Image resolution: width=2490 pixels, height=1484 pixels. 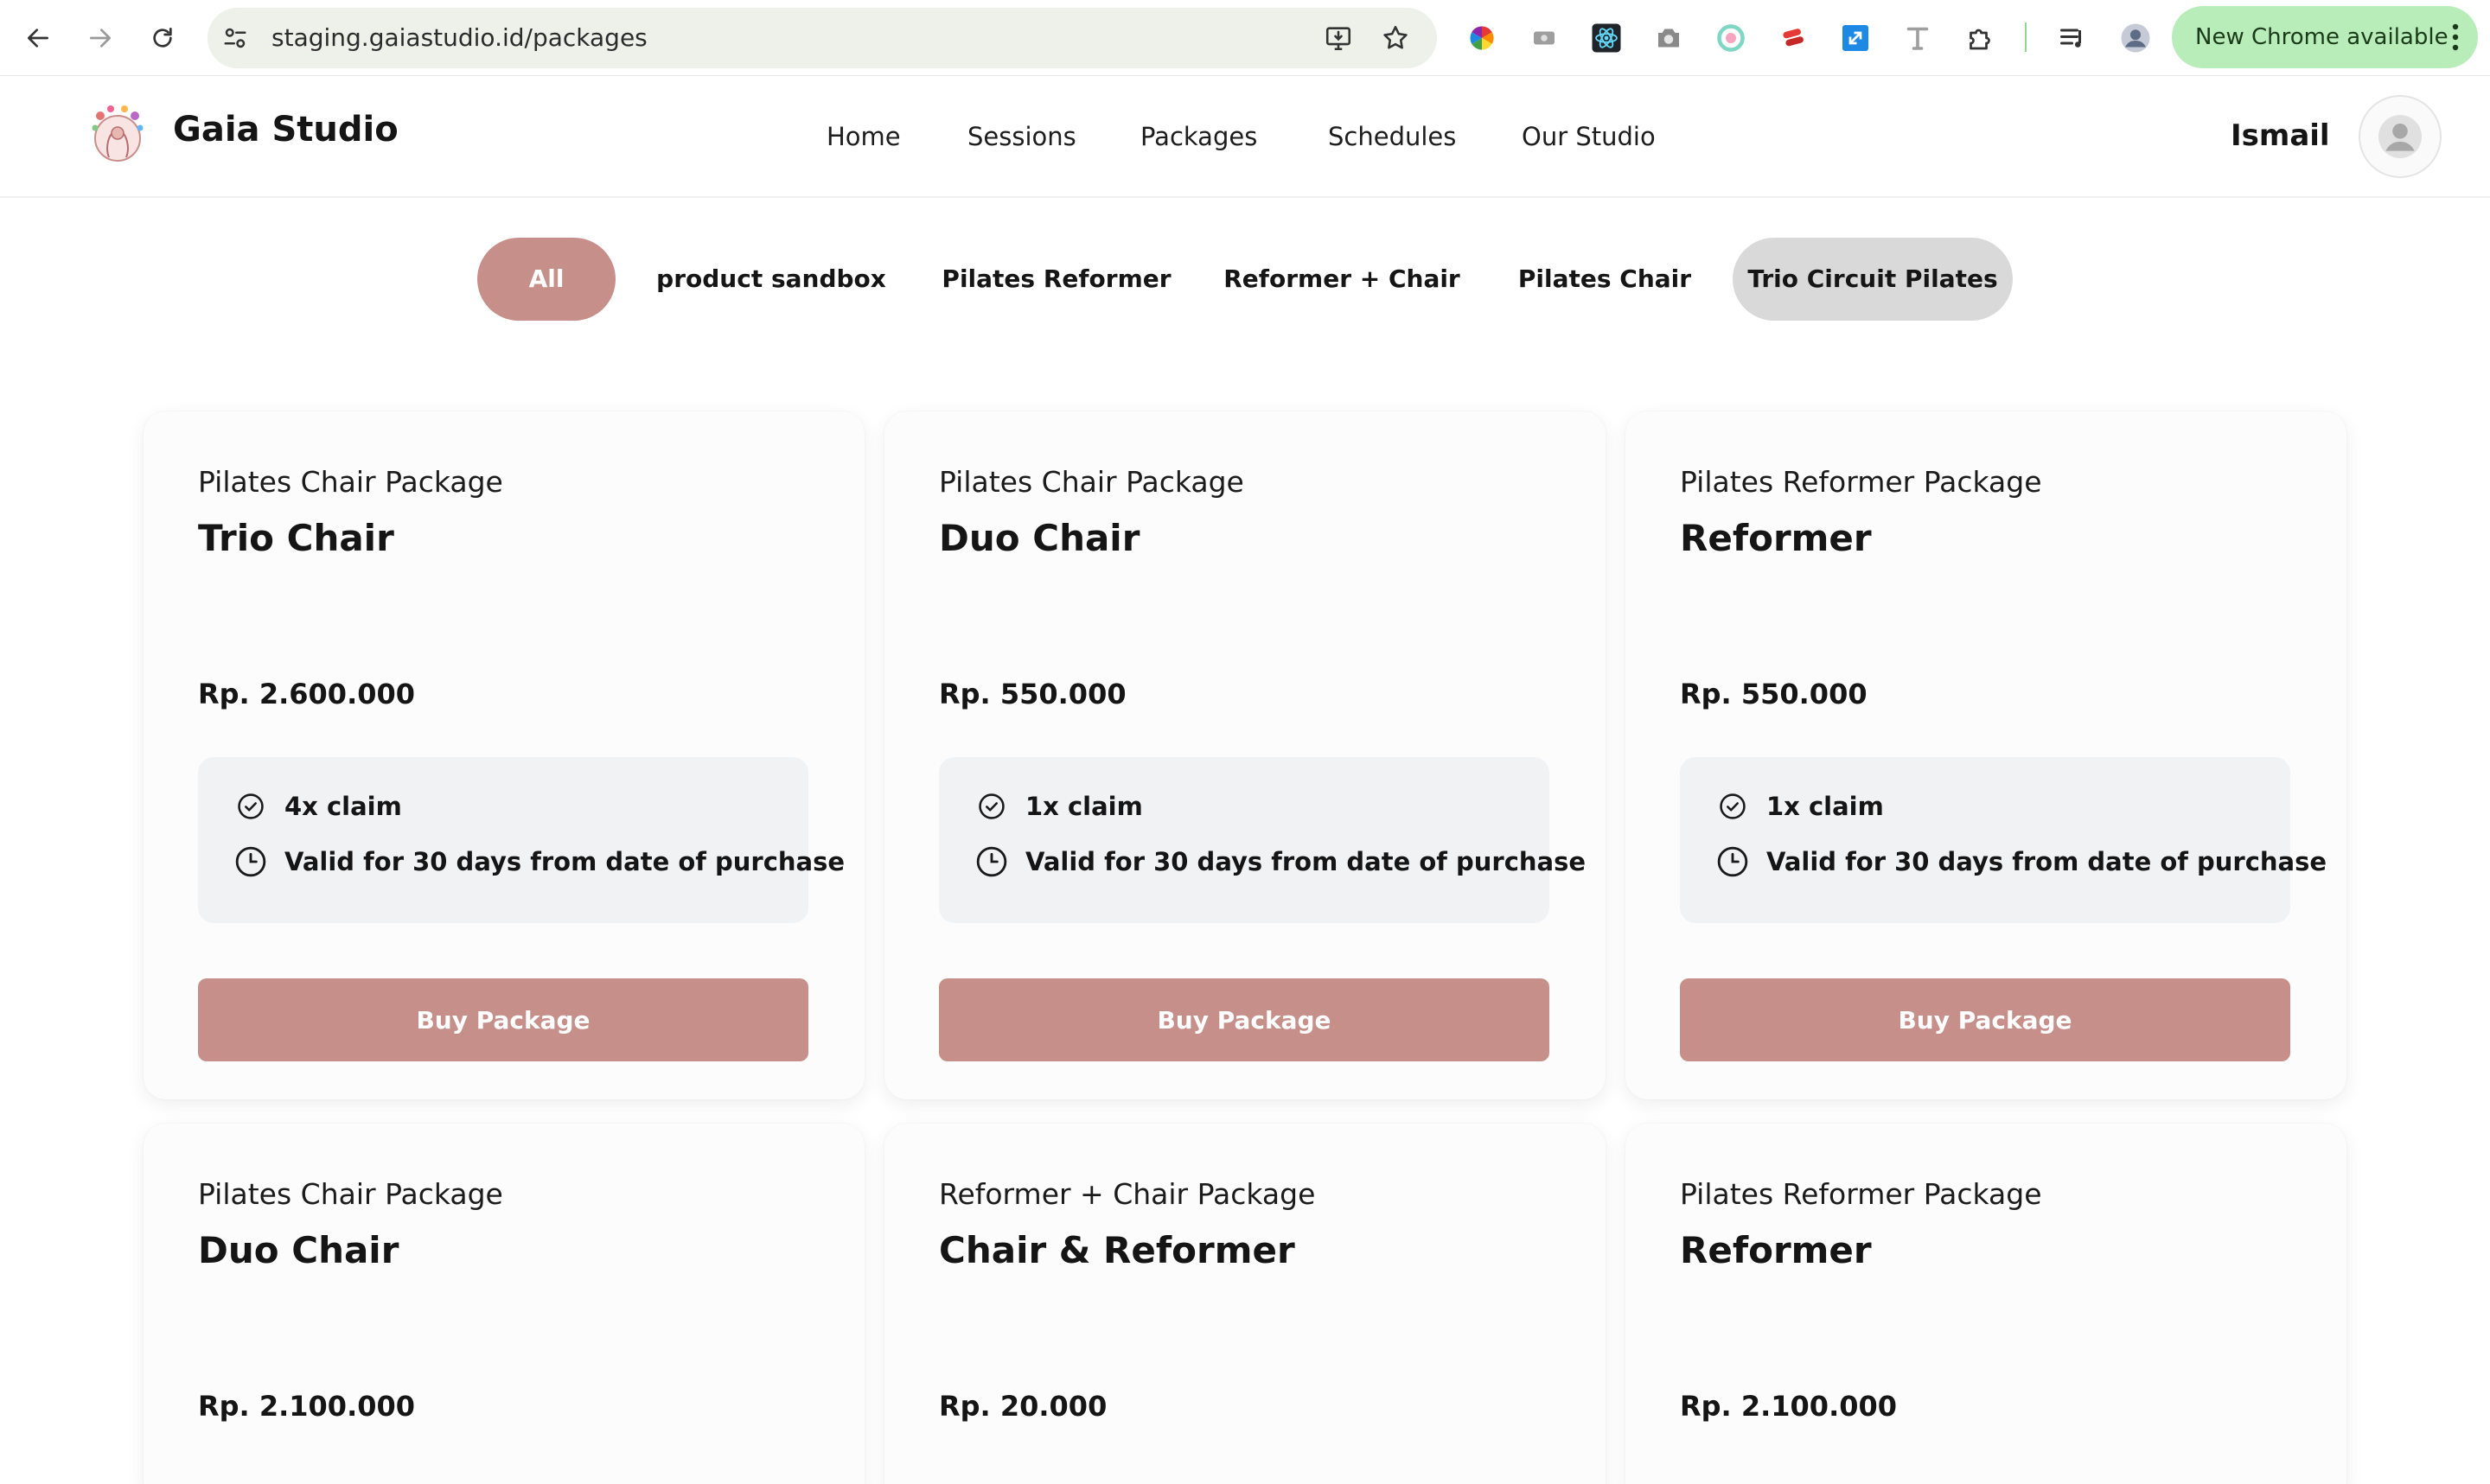 I want to click on site-settings-icon, so click(x=236, y=38).